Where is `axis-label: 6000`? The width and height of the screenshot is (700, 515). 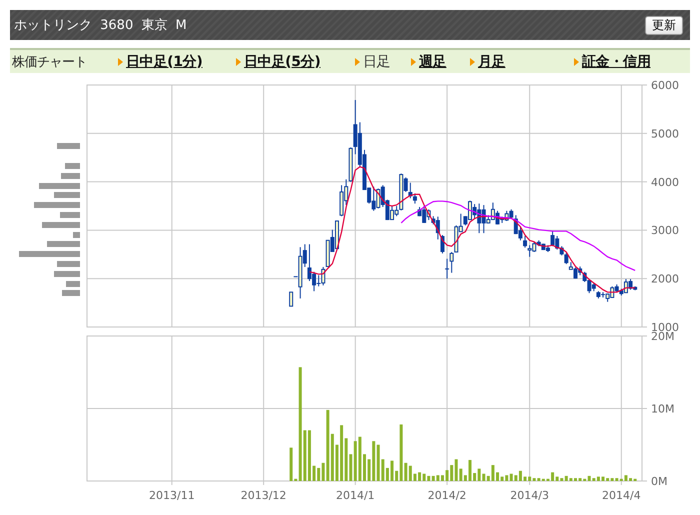 axis-label: 6000 is located at coordinates (665, 86).